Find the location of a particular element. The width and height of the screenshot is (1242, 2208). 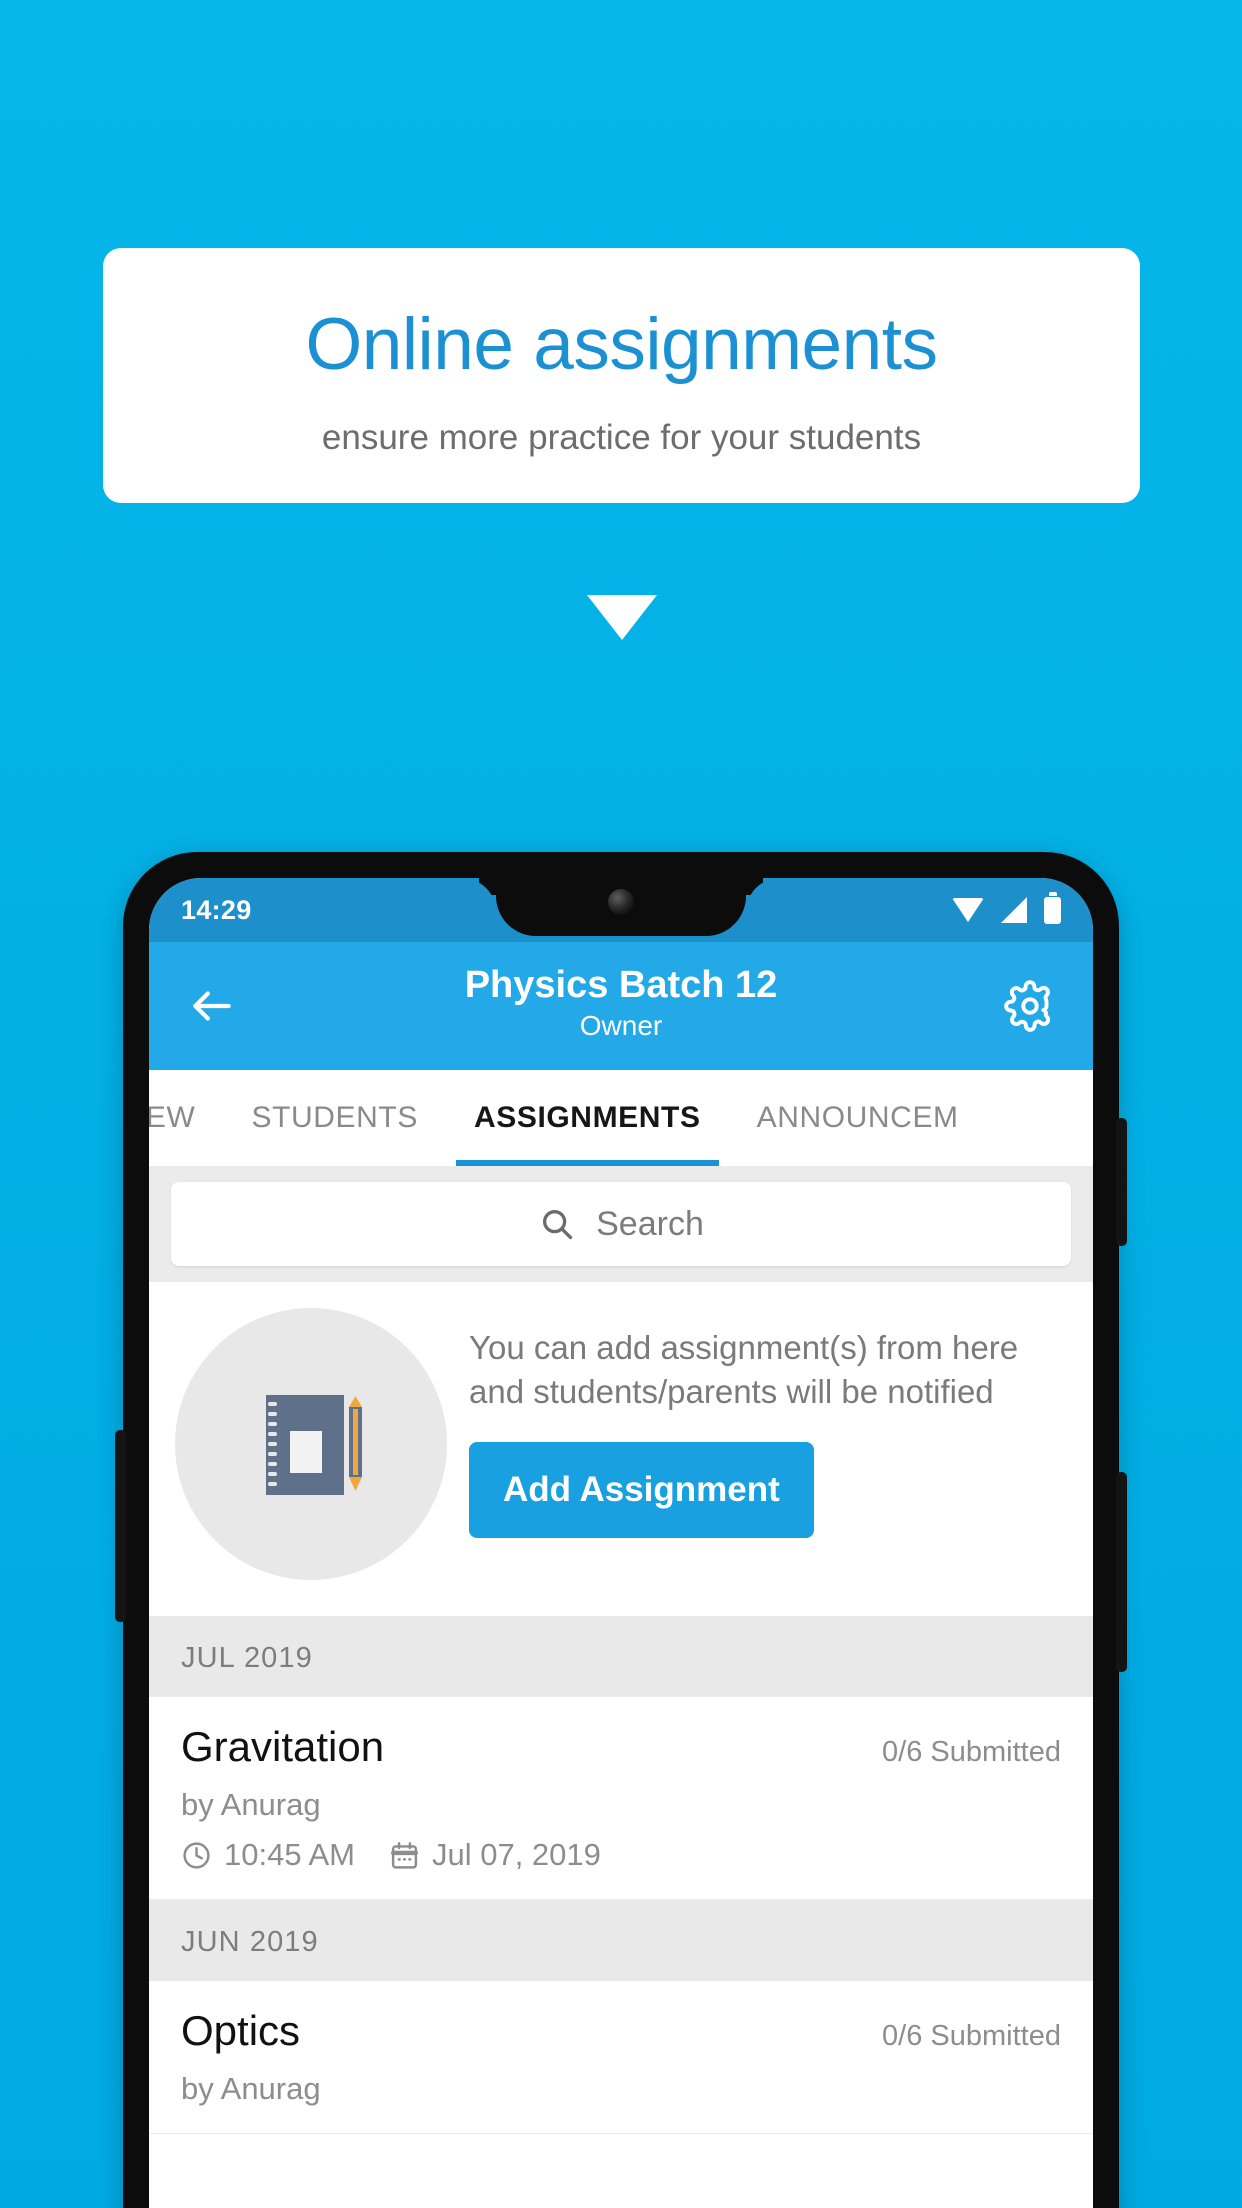

notebook-and-pen-icon is located at coordinates (311, 1444).